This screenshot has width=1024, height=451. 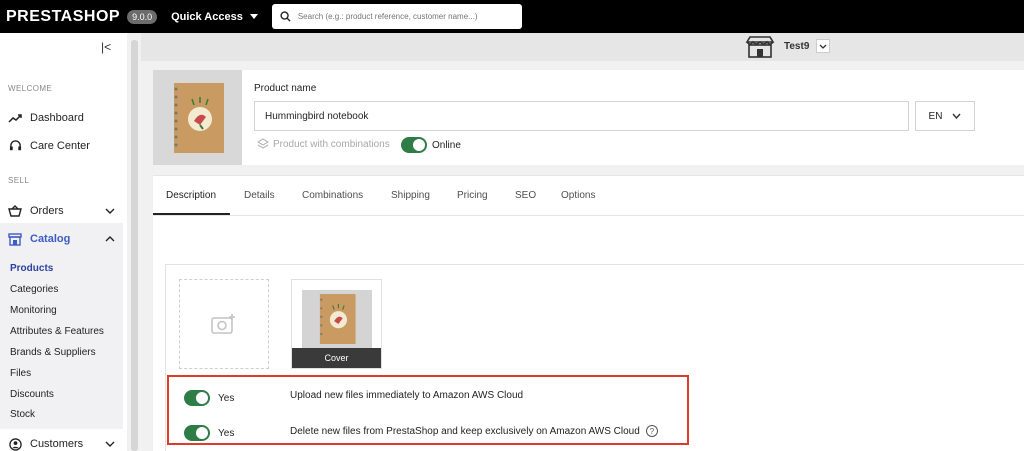 What do you see at coordinates (33, 310) in the screenshot?
I see `submenu-monitoring: Monitoring` at bounding box center [33, 310].